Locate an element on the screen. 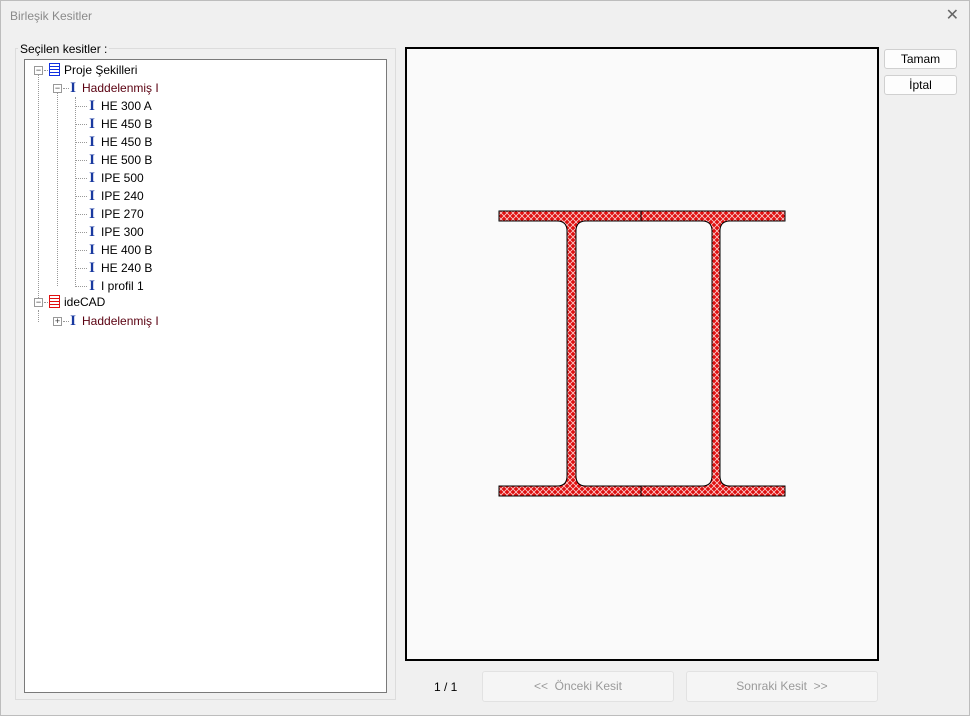 This screenshot has height=716, width=970. section-label: HE 500 B is located at coordinates (127, 160).